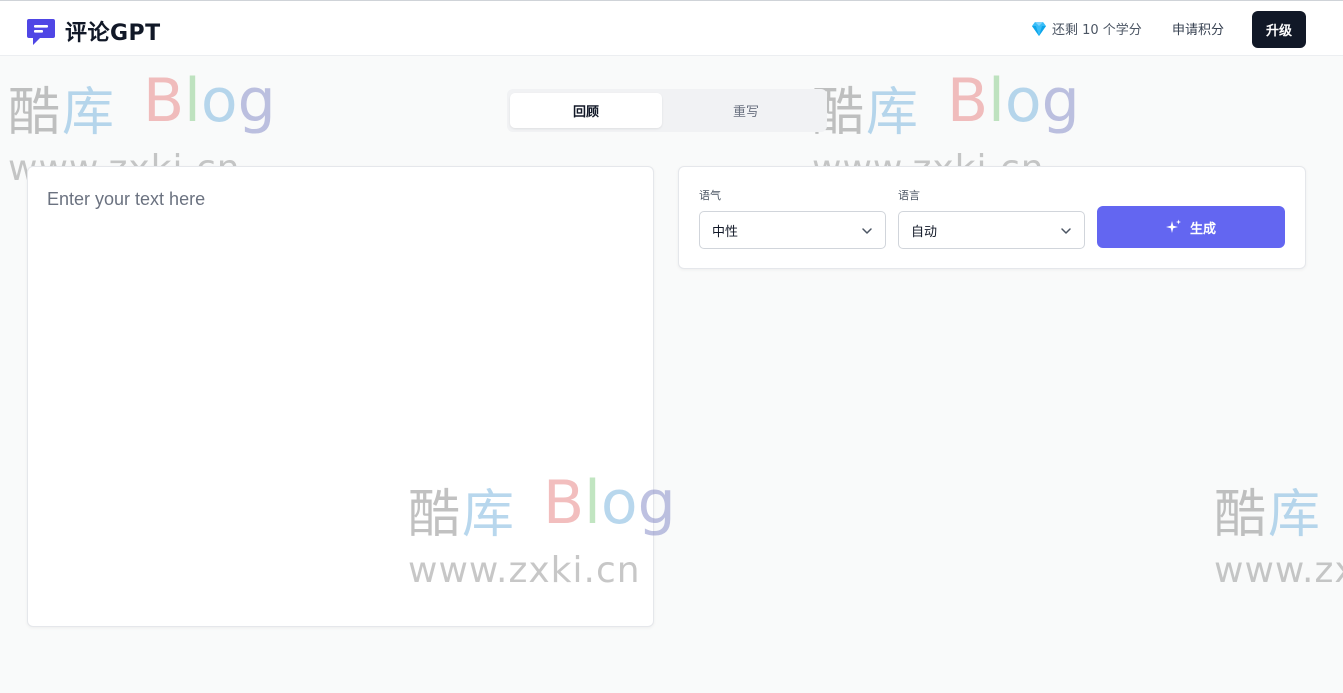  I want to click on watermark-url: www.zxki.cn, so click(1278, 570).